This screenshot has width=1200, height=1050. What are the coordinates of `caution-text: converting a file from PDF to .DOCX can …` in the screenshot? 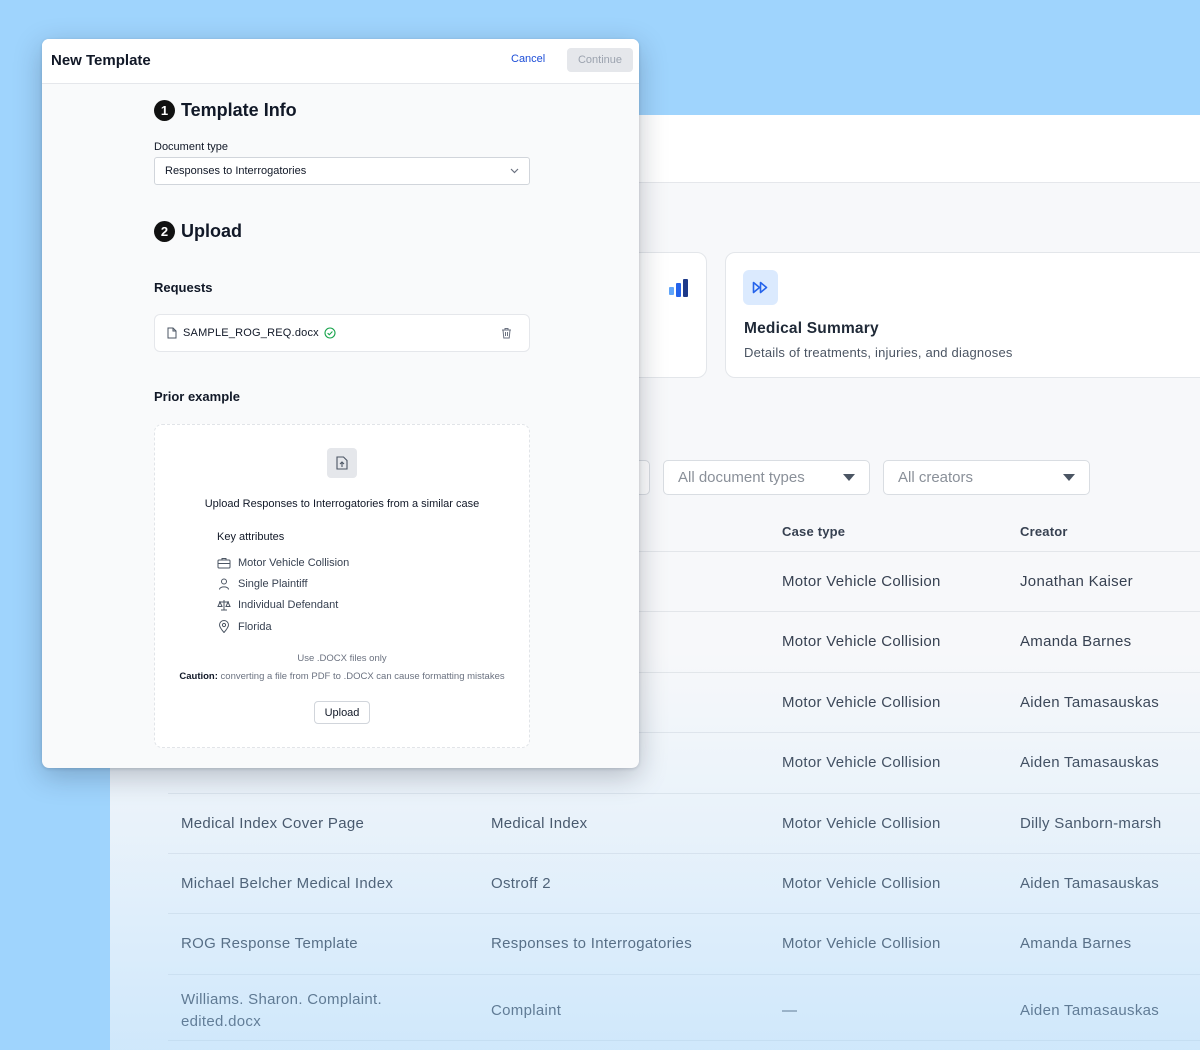 It's located at (362, 676).